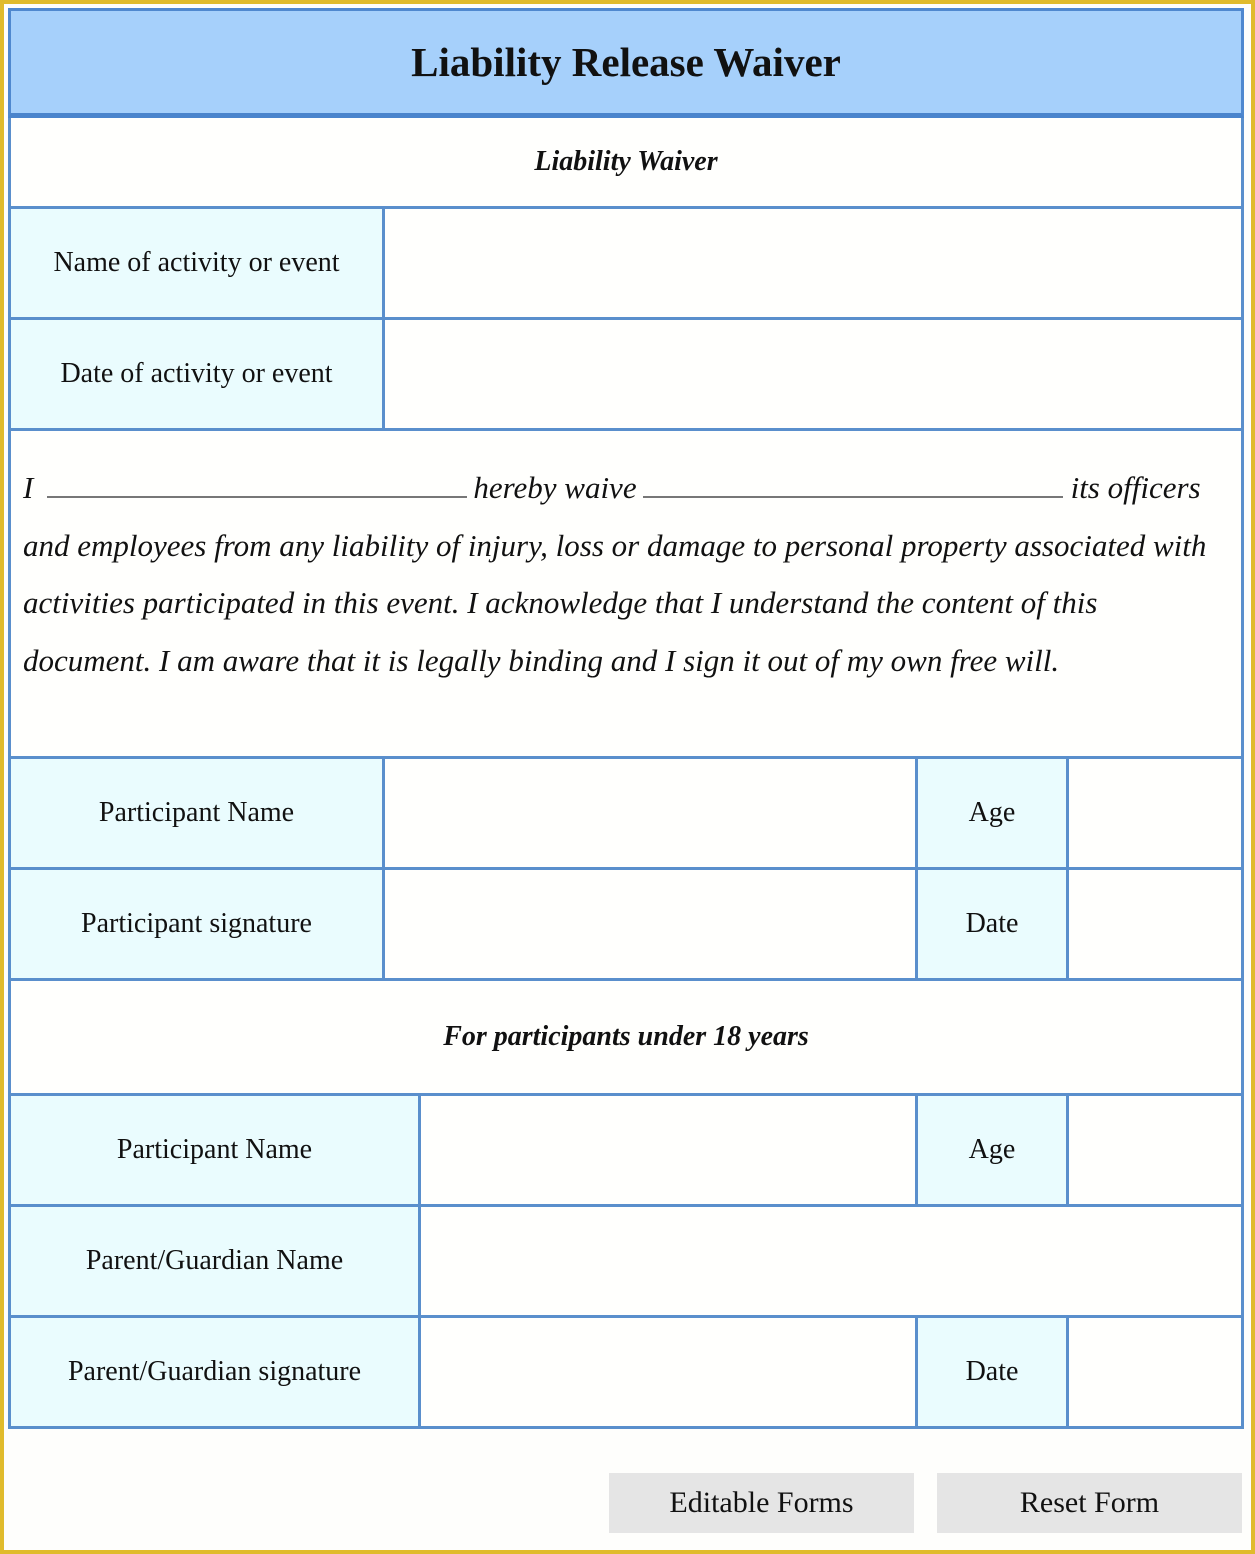 This screenshot has width=1255, height=1554. What do you see at coordinates (1135, 487) in the screenshot?
I see `statement-after-blank: its officers` at bounding box center [1135, 487].